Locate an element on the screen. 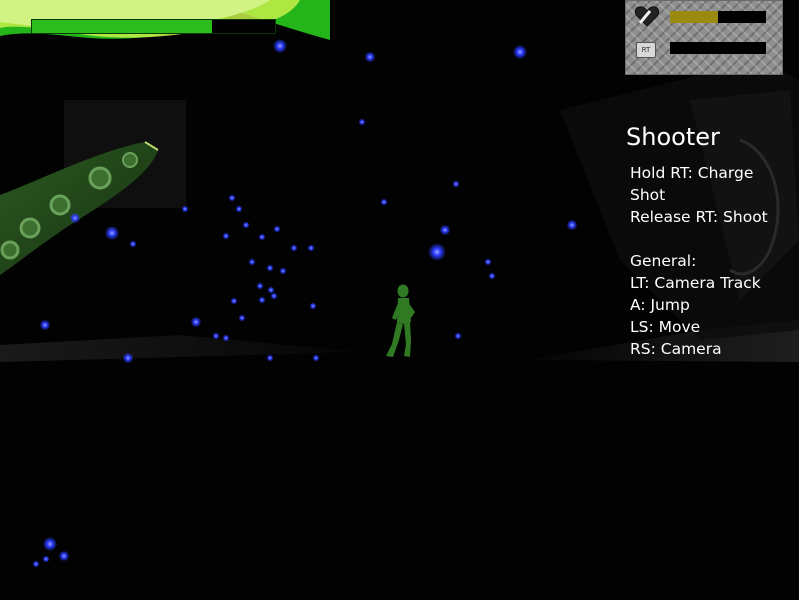 The image size is (799, 600). control-line: General: is located at coordinates (663, 261).